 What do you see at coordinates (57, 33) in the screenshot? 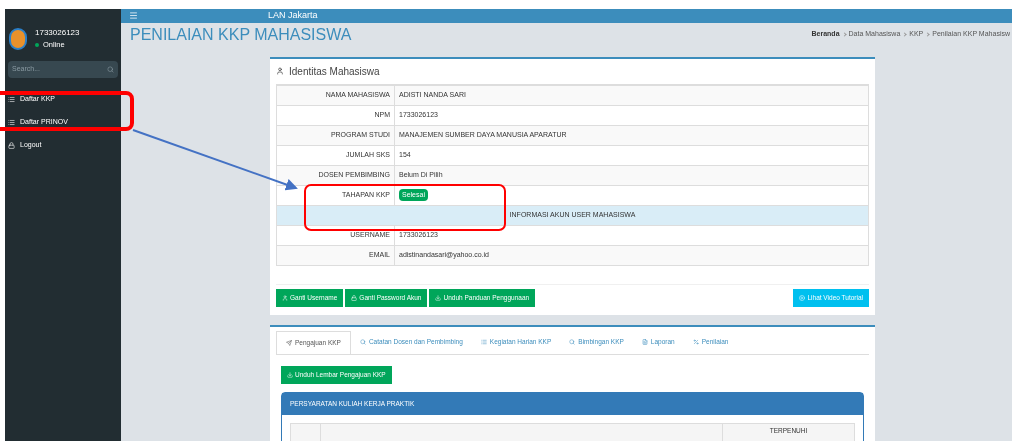
I see `user-name: 1733026123` at bounding box center [57, 33].